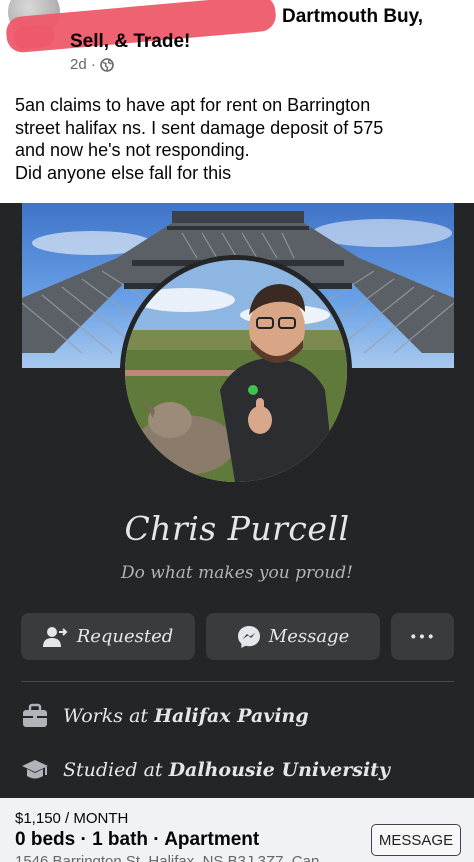 The height and width of the screenshot is (862, 474). What do you see at coordinates (132, 150) in the screenshot?
I see `post-text-line: and now he's not responding.` at bounding box center [132, 150].